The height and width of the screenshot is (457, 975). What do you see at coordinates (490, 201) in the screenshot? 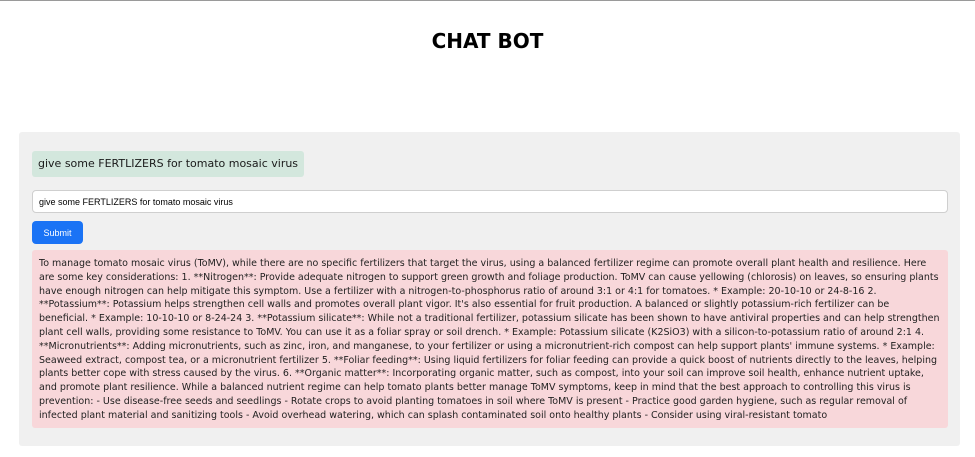
I see `message-input` at bounding box center [490, 201].